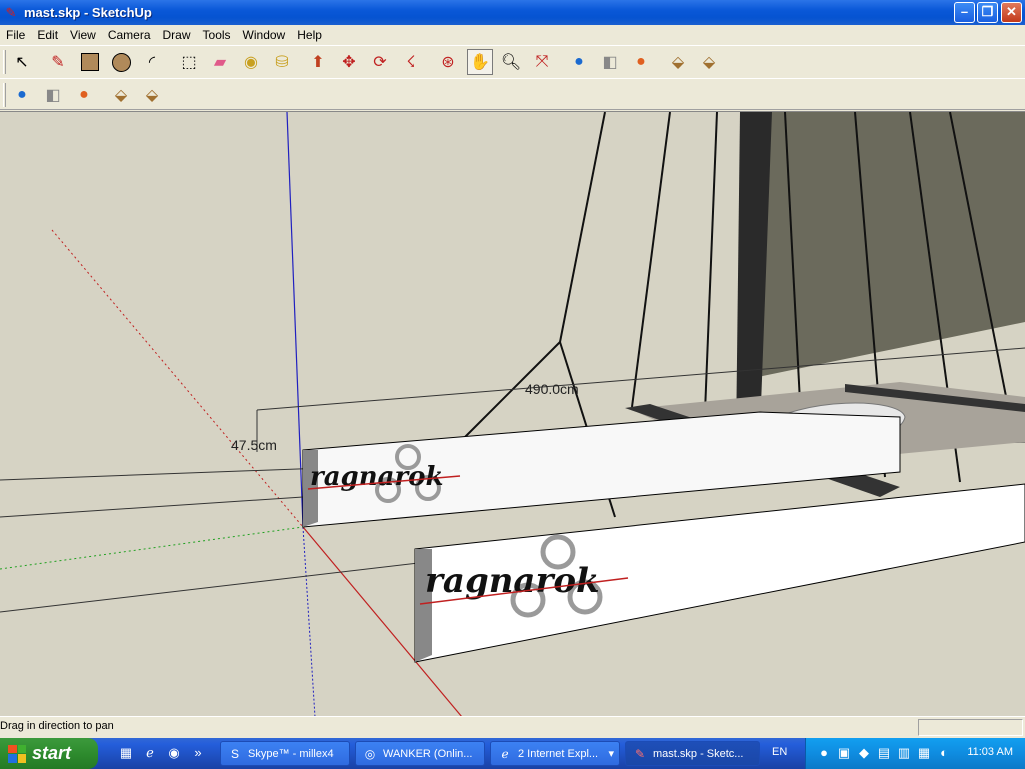  Describe the element at coordinates (1011, 12) in the screenshot. I see `close-button: ✕` at that location.